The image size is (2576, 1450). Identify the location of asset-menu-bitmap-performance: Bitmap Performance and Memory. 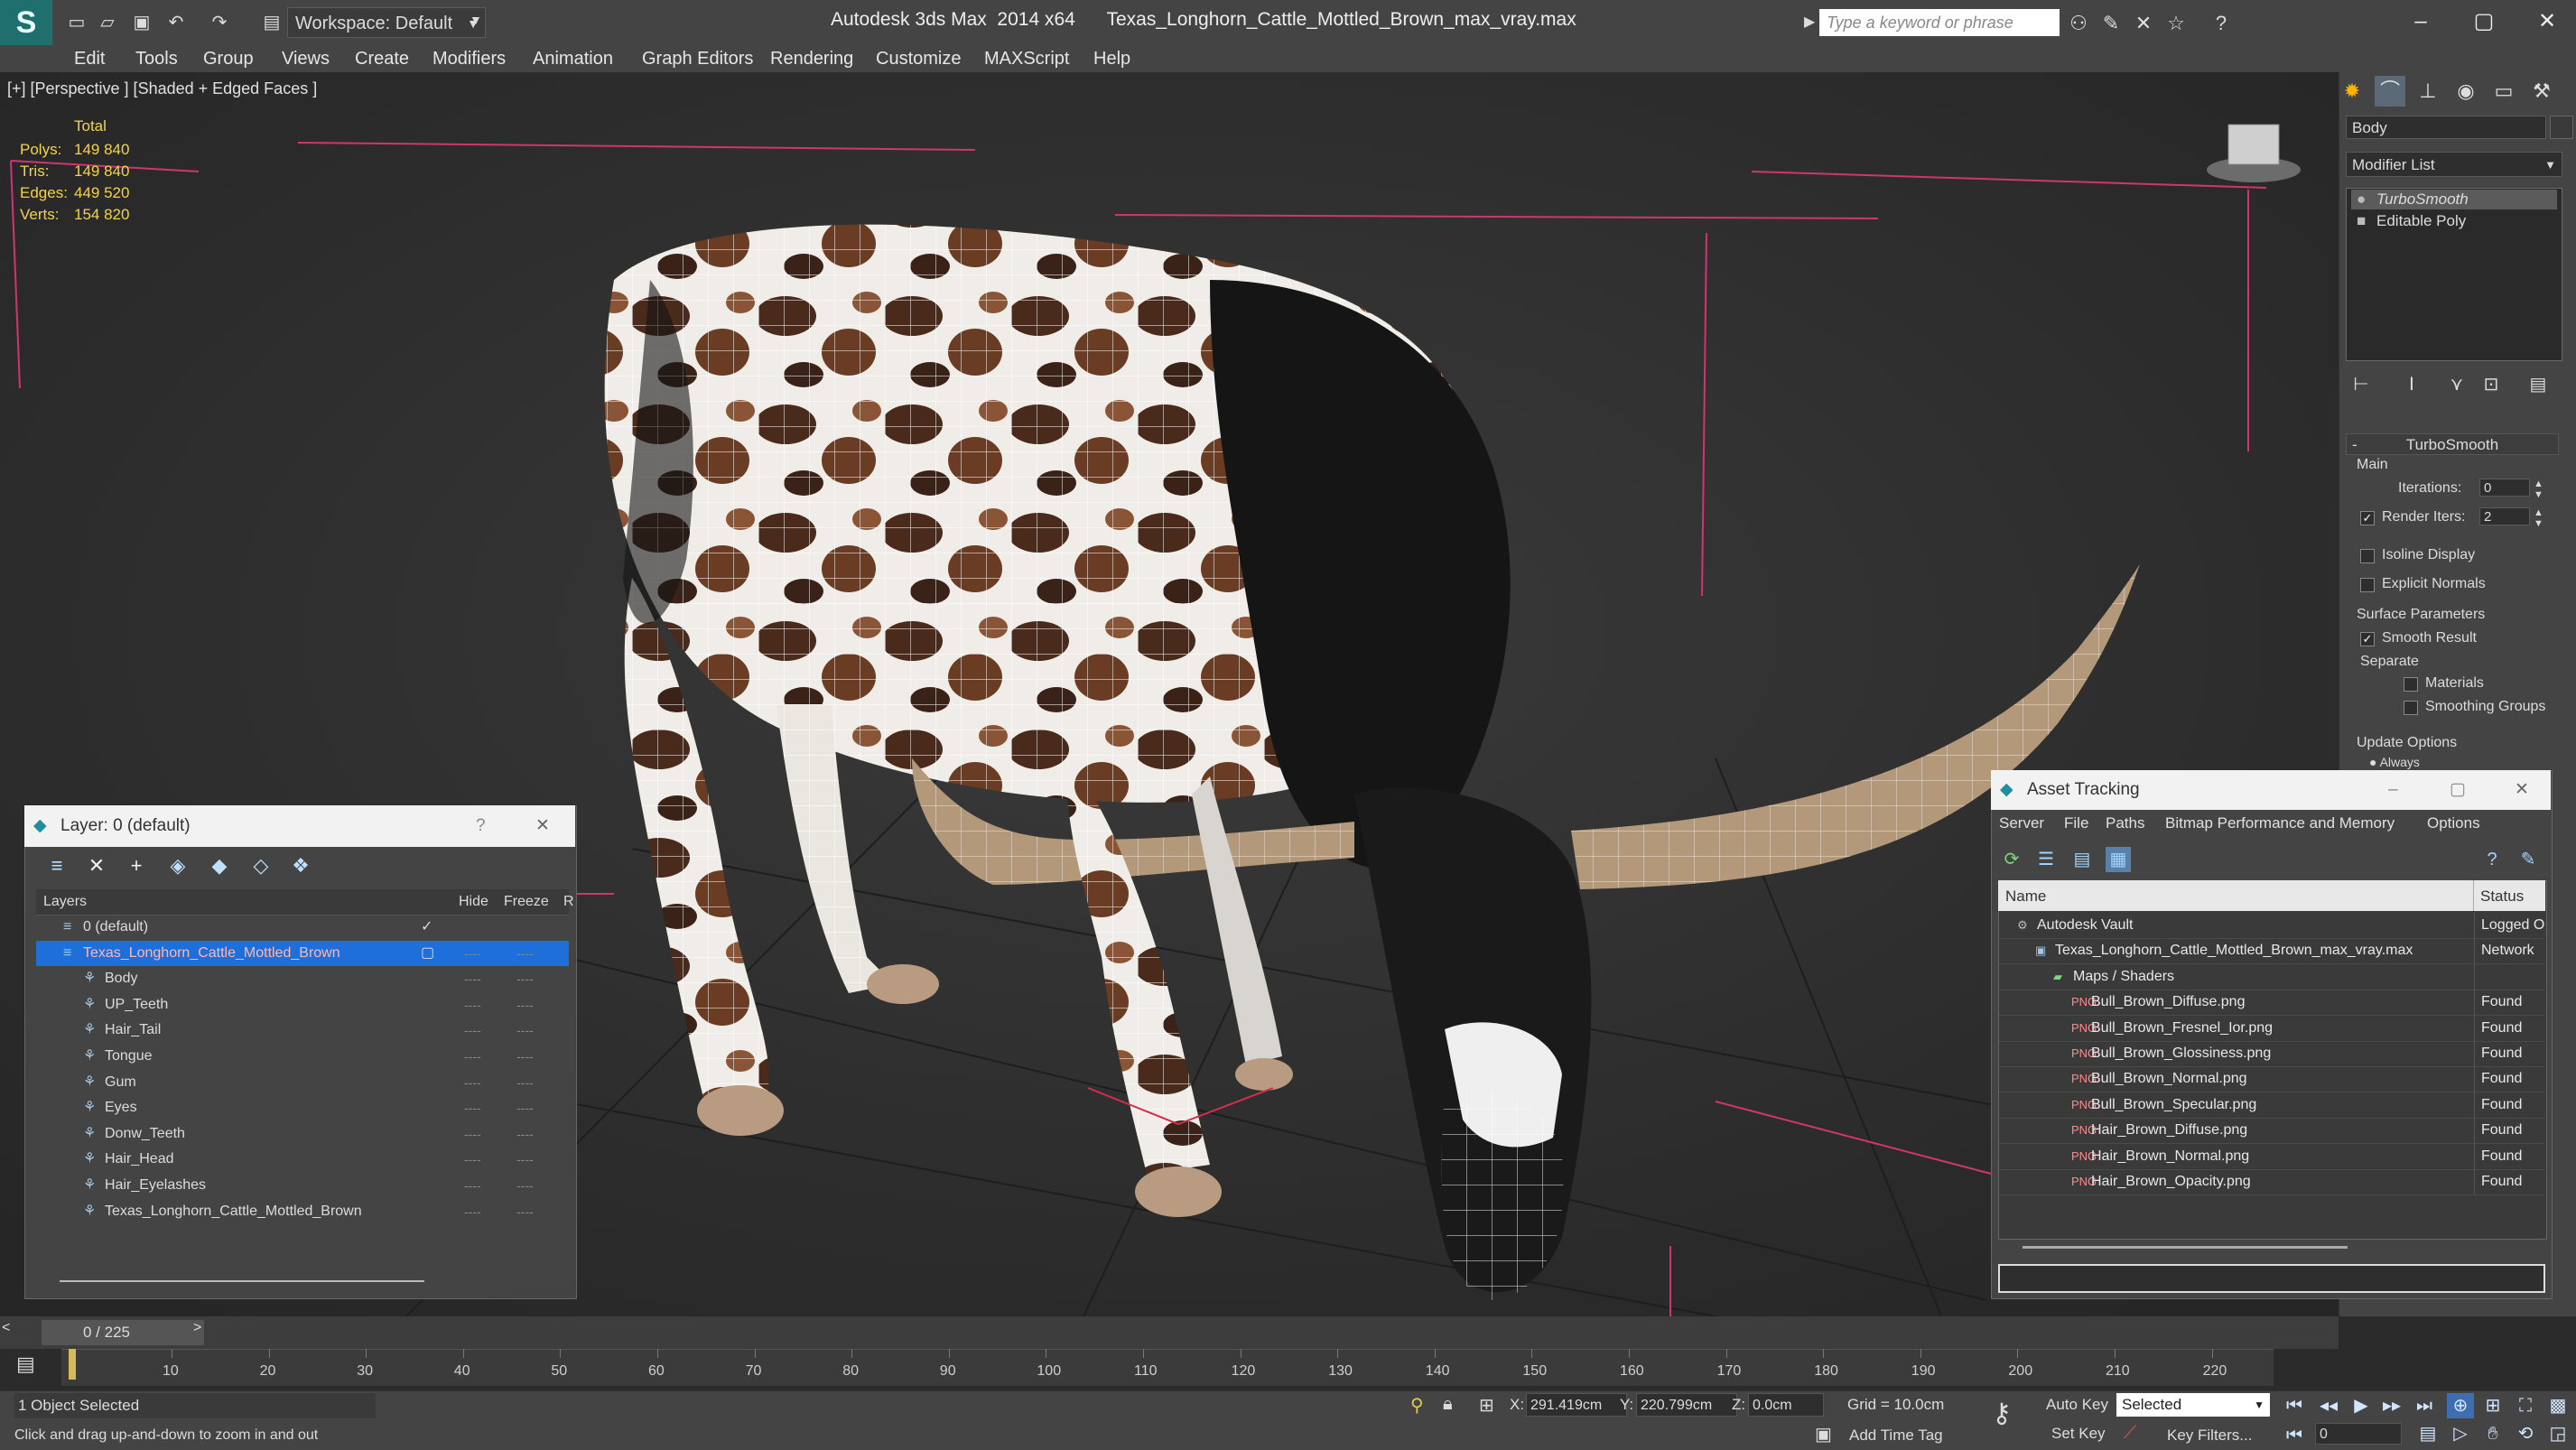
(2280, 823).